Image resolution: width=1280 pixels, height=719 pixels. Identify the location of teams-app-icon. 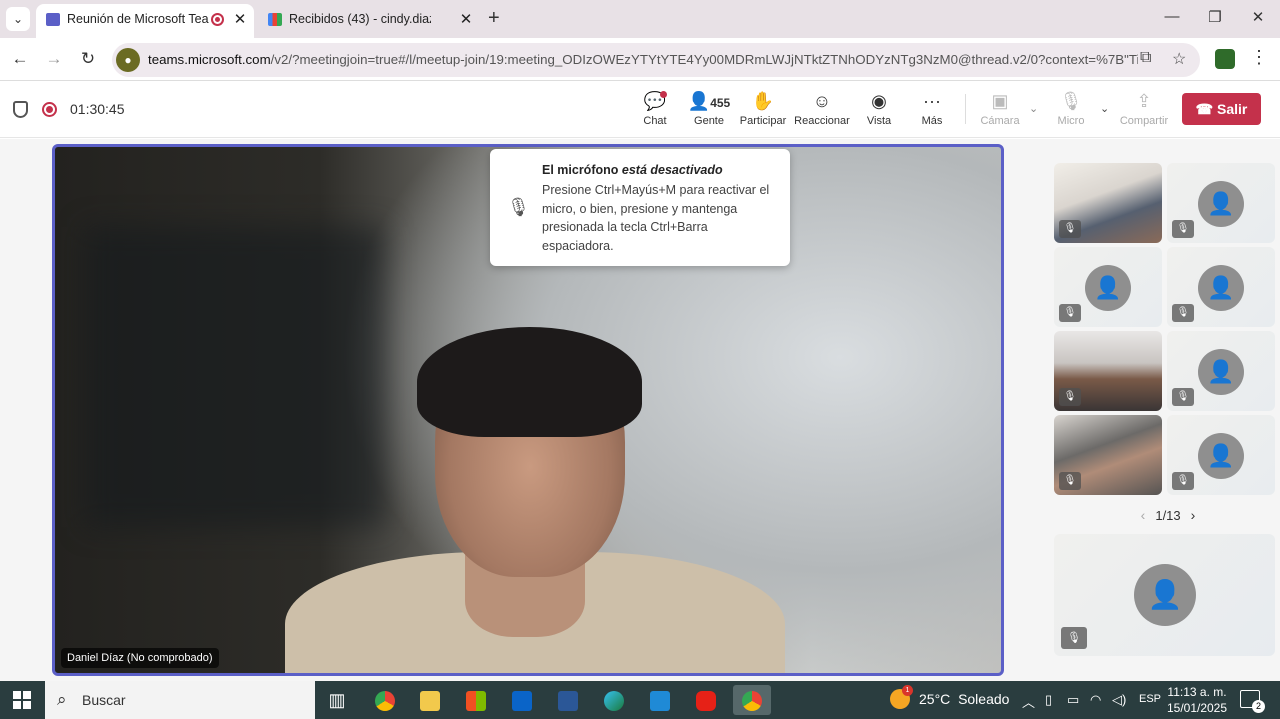
(660, 700).